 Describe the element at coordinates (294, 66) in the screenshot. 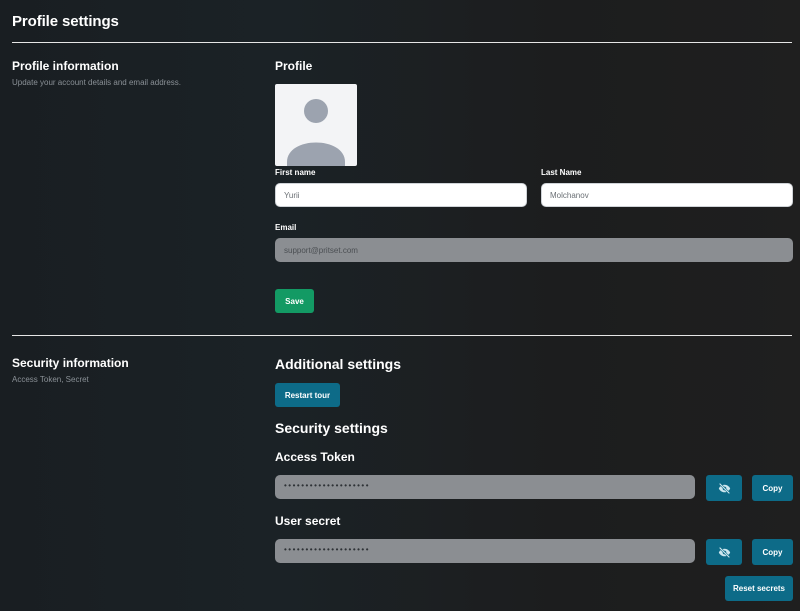

I see `profile-heading: Profile` at that location.